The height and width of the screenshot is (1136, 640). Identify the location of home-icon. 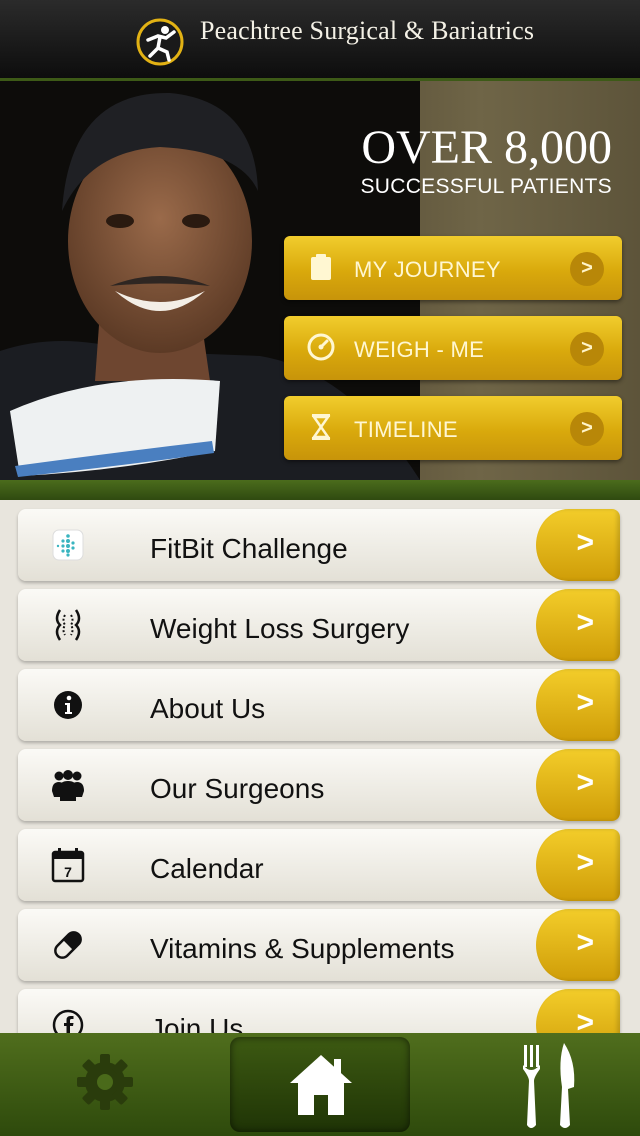
(321, 1085).